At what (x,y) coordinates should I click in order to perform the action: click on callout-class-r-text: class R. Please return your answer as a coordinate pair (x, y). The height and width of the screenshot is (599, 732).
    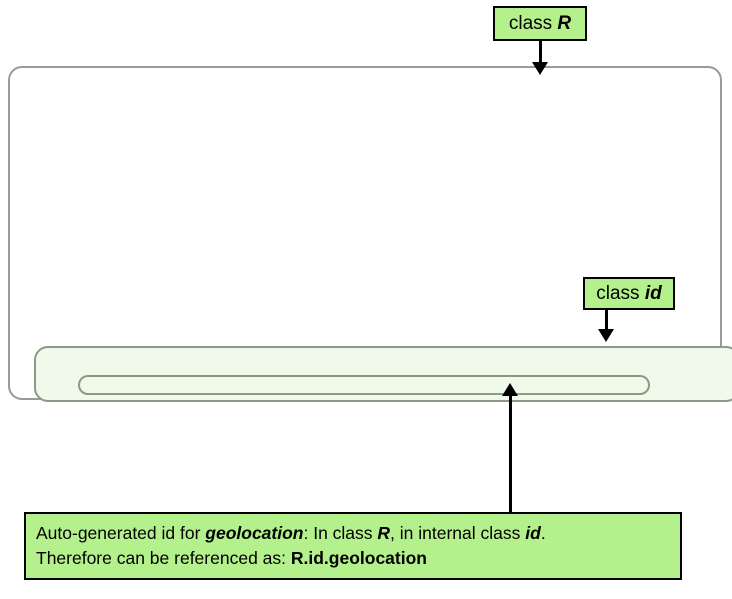
    Looking at the image, I should click on (540, 24).